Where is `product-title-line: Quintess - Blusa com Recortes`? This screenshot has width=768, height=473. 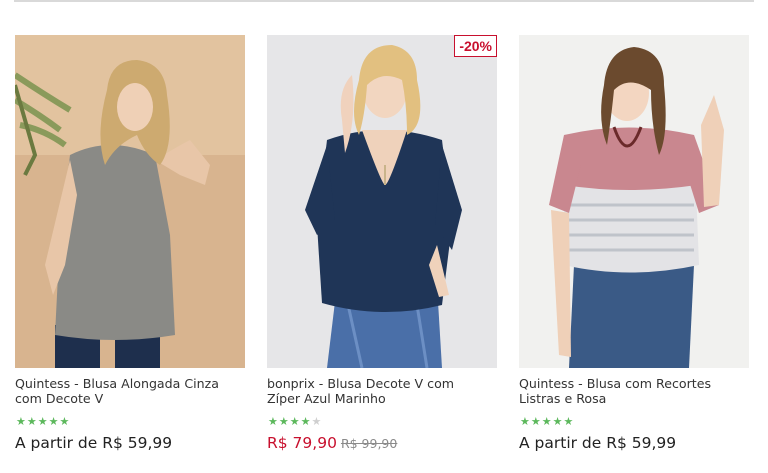 product-title-line: Quintess - Blusa com Recortes is located at coordinates (615, 383).